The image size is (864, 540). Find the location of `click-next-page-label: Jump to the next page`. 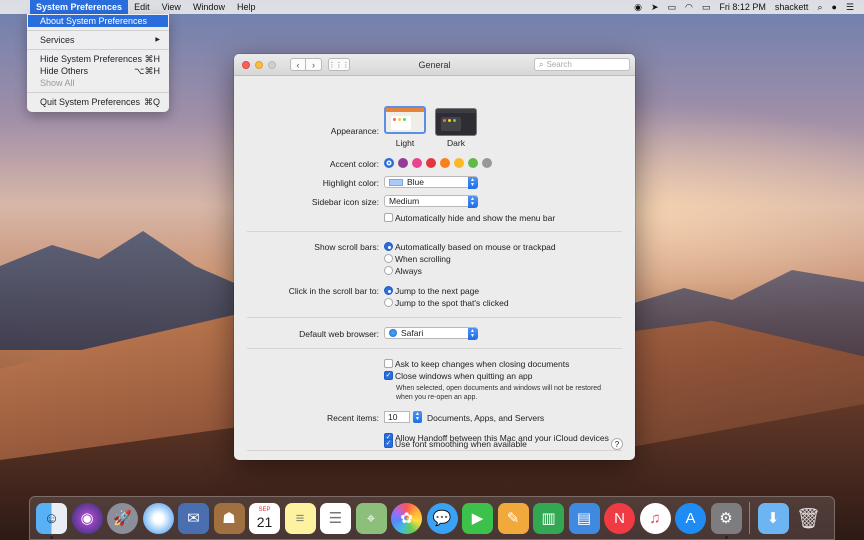

click-next-page-label: Jump to the next page is located at coordinates (437, 291).